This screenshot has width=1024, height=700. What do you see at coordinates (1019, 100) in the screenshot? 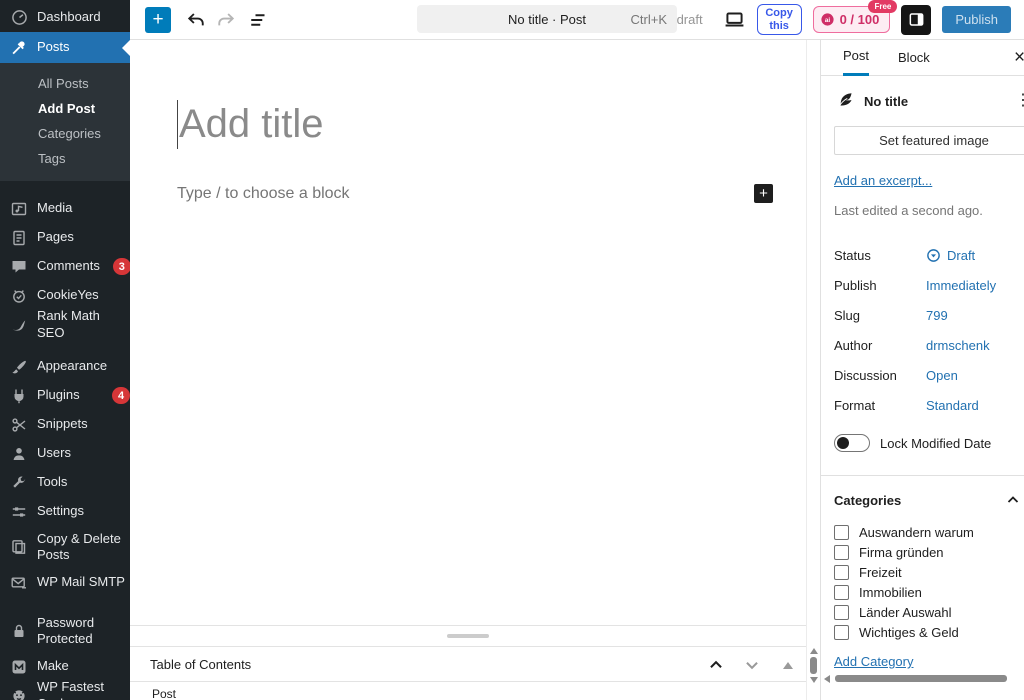
I see `kebab-menu-icon: ⋮` at bounding box center [1019, 100].